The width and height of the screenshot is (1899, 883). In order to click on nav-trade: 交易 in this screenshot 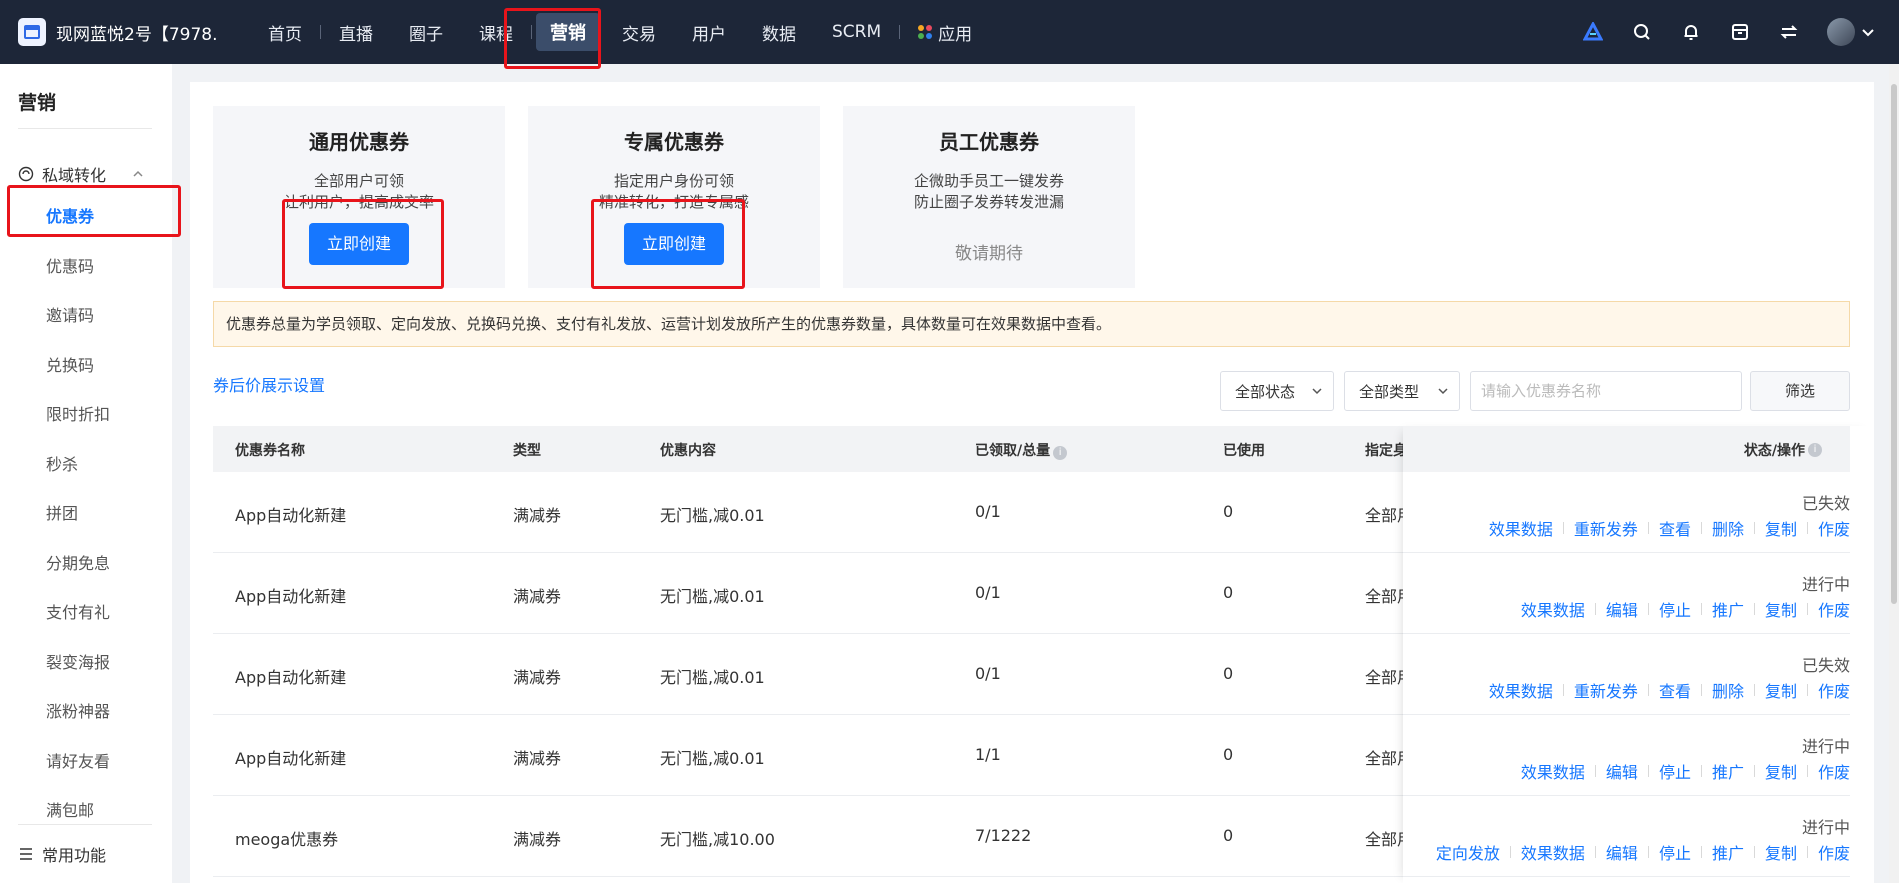, I will do `click(639, 32)`.